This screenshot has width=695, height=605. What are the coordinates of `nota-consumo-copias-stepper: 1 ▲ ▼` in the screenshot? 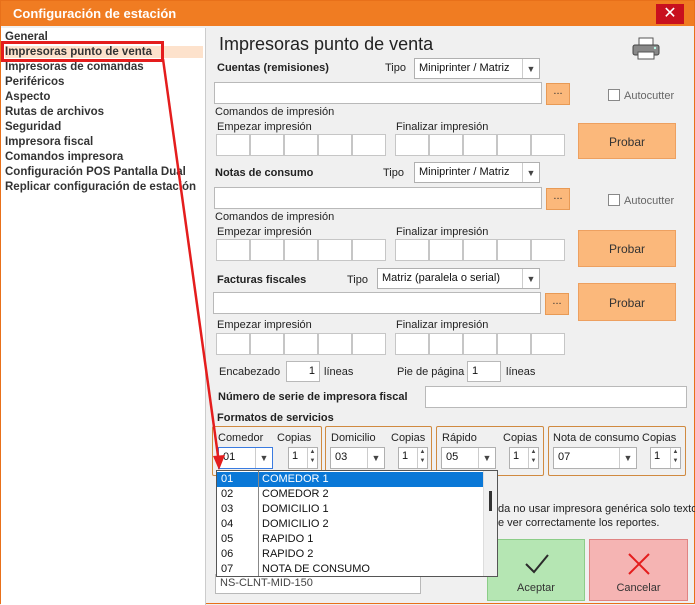 It's located at (665, 458).